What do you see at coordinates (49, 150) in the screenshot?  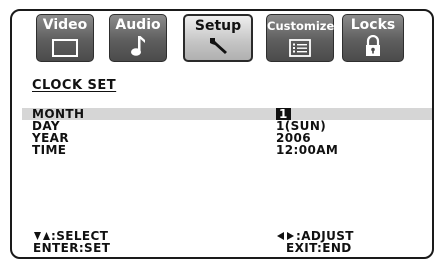 I see `setting-label: TIME` at bounding box center [49, 150].